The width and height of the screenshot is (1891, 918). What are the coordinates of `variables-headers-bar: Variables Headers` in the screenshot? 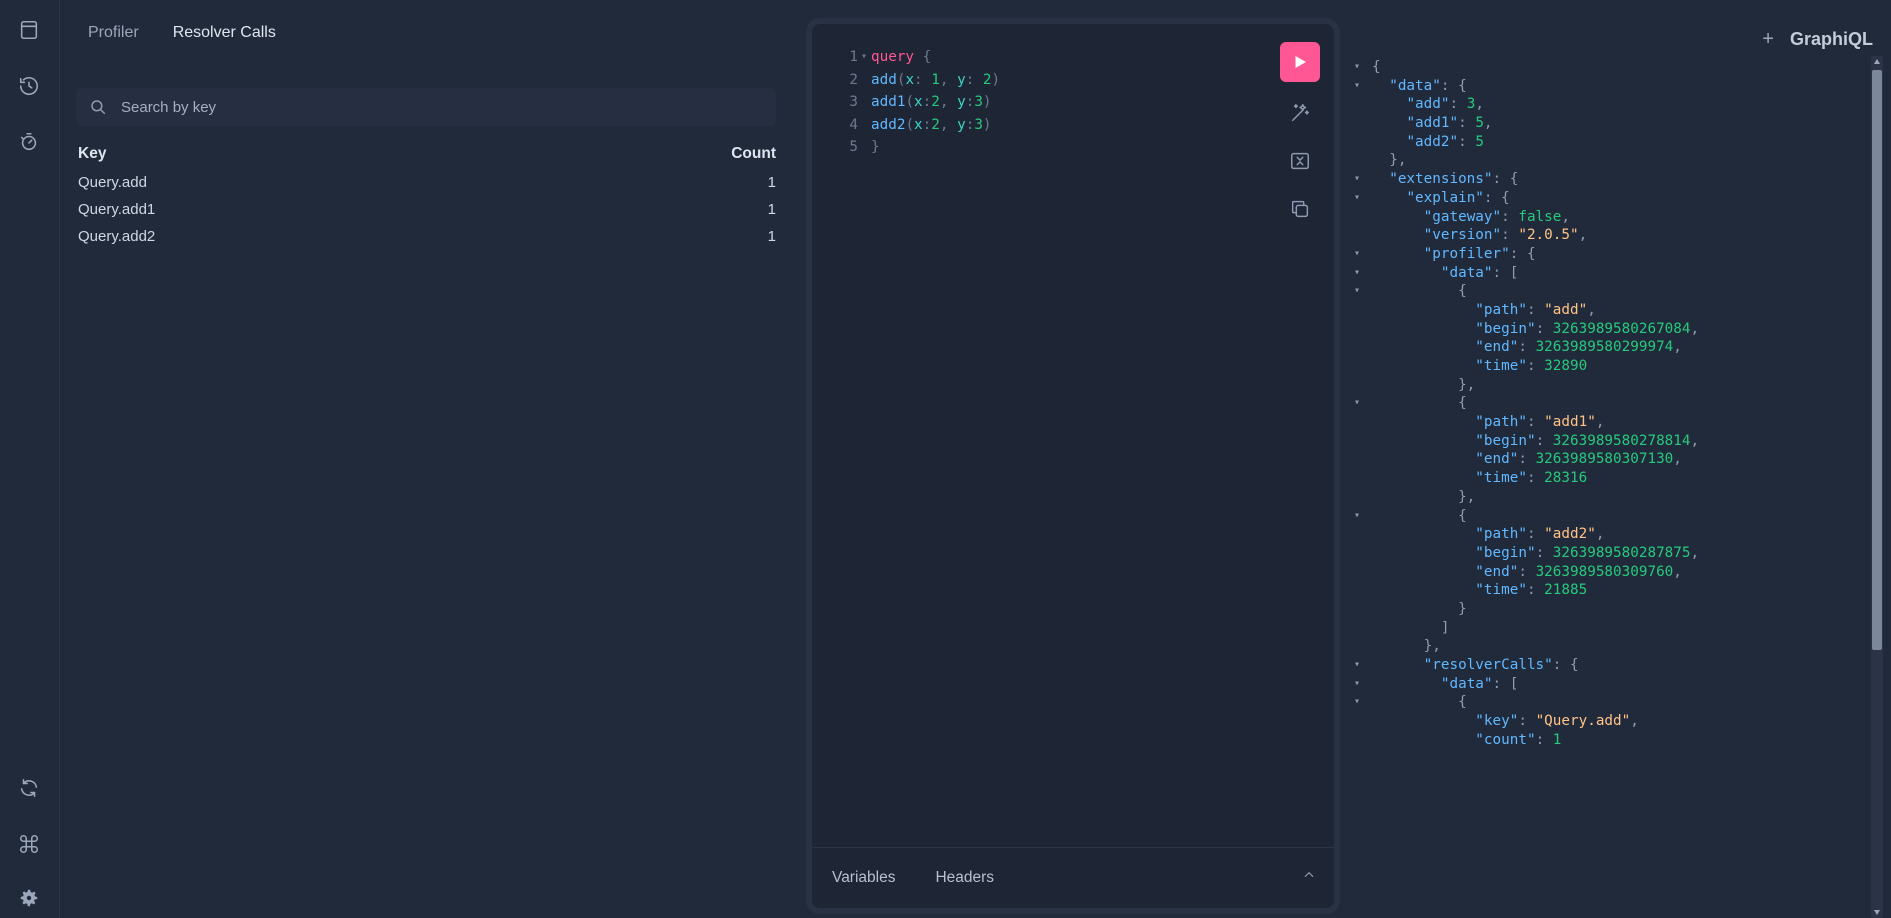 It's located at (1073, 877).